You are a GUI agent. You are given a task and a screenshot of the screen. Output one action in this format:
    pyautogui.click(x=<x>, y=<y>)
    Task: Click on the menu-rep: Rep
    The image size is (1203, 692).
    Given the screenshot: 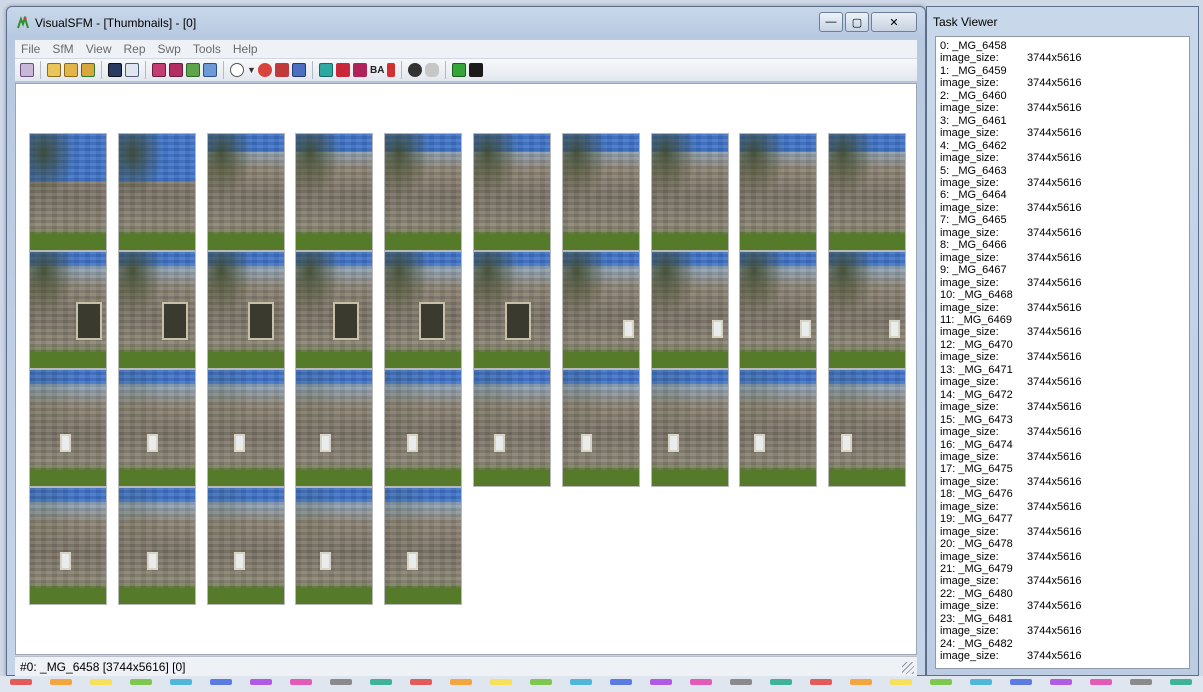 What is the action you would take?
    pyautogui.click(x=134, y=49)
    